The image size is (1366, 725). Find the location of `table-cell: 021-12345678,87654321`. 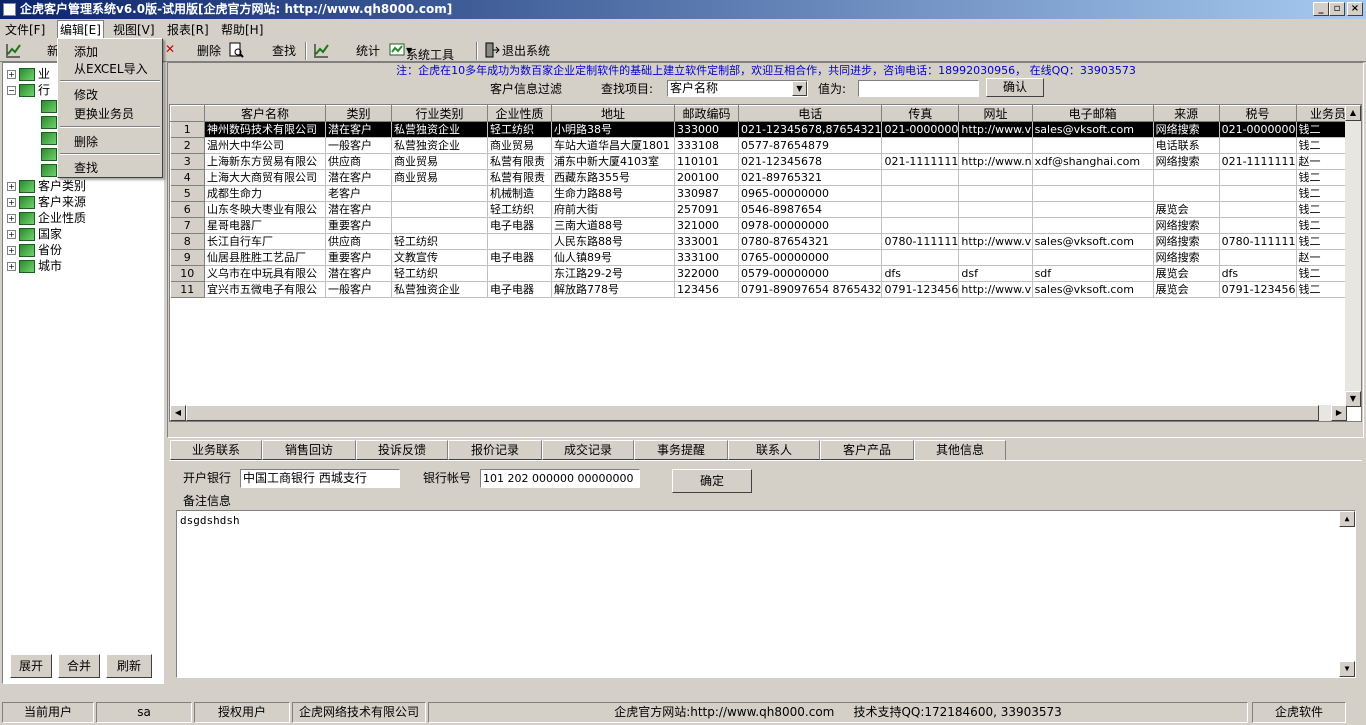

table-cell: 021-12345678,87654321 is located at coordinates (810, 129).